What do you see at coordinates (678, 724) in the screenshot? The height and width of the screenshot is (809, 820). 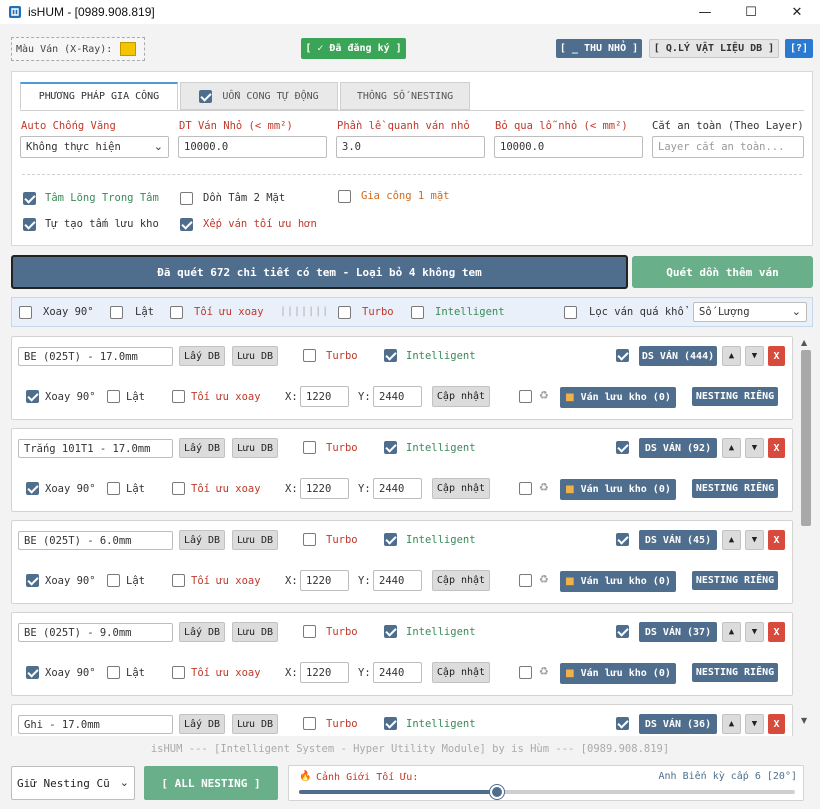 I see `board-list-button: DS VÁN (36)` at bounding box center [678, 724].